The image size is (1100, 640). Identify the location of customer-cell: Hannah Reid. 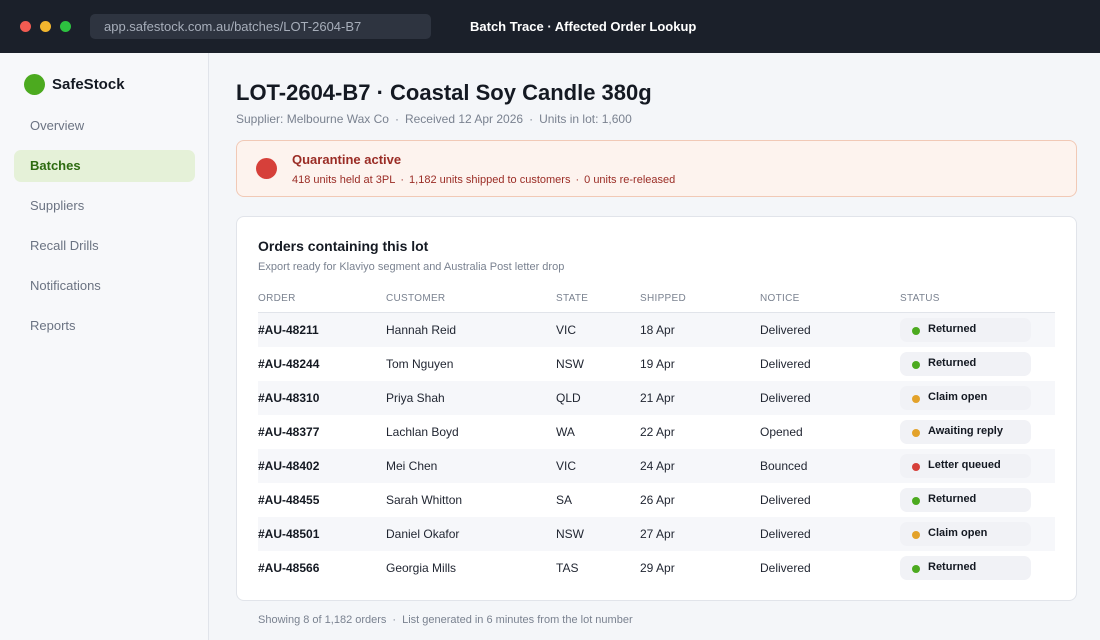
(421, 330).